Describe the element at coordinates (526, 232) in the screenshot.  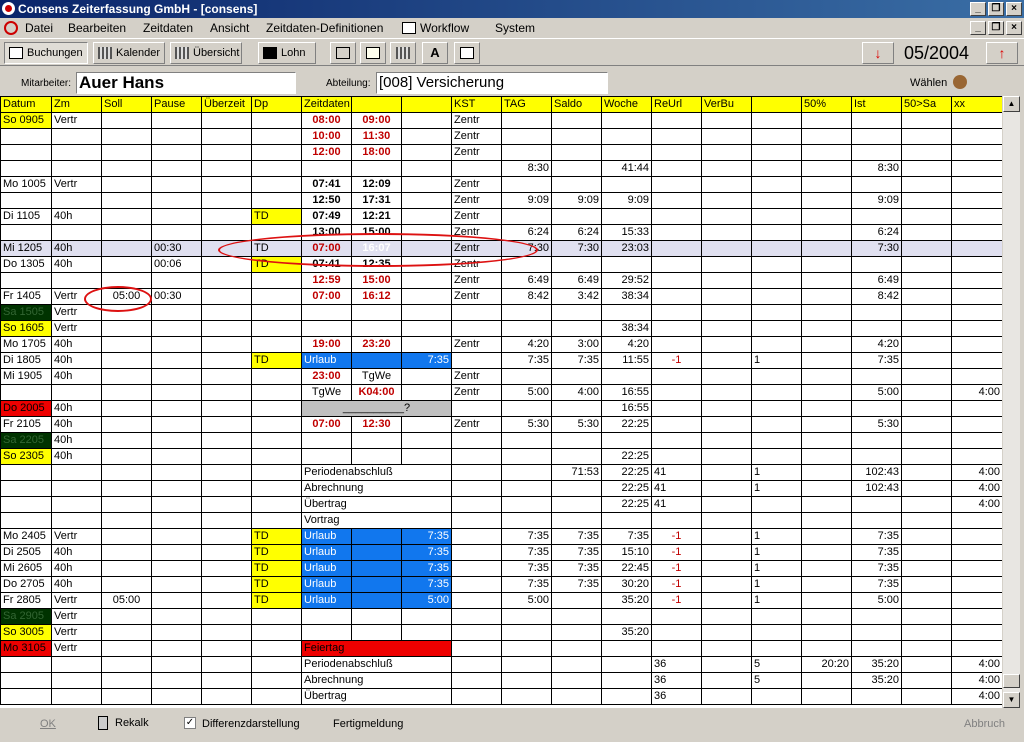
I see `cell: 6:24` at that location.